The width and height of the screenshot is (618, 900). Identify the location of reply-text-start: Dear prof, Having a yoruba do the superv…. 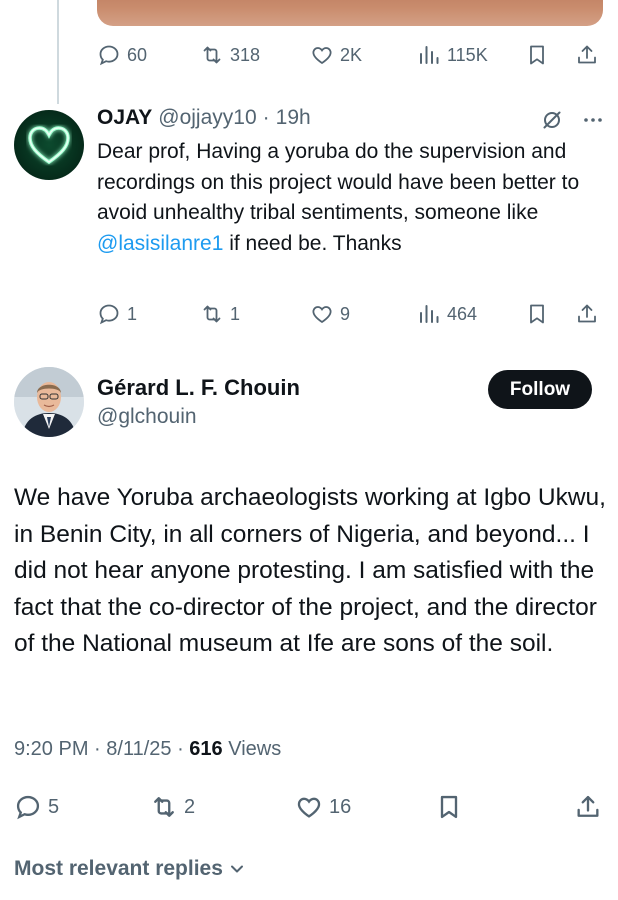
(338, 182).